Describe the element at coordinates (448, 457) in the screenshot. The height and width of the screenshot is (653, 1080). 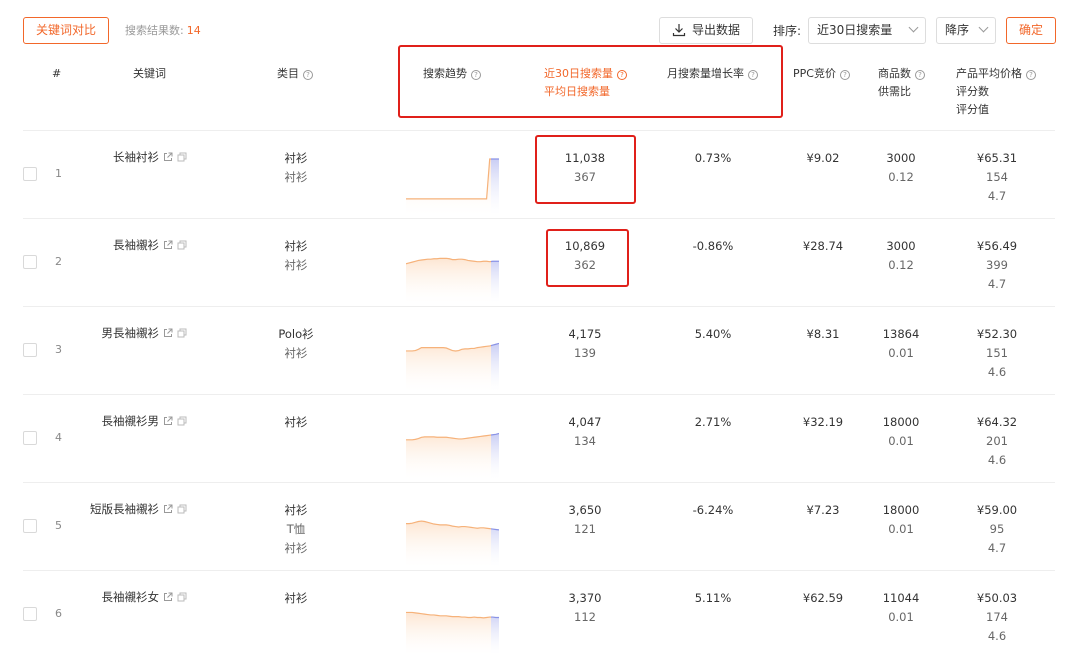
I see `trend-area` at that location.